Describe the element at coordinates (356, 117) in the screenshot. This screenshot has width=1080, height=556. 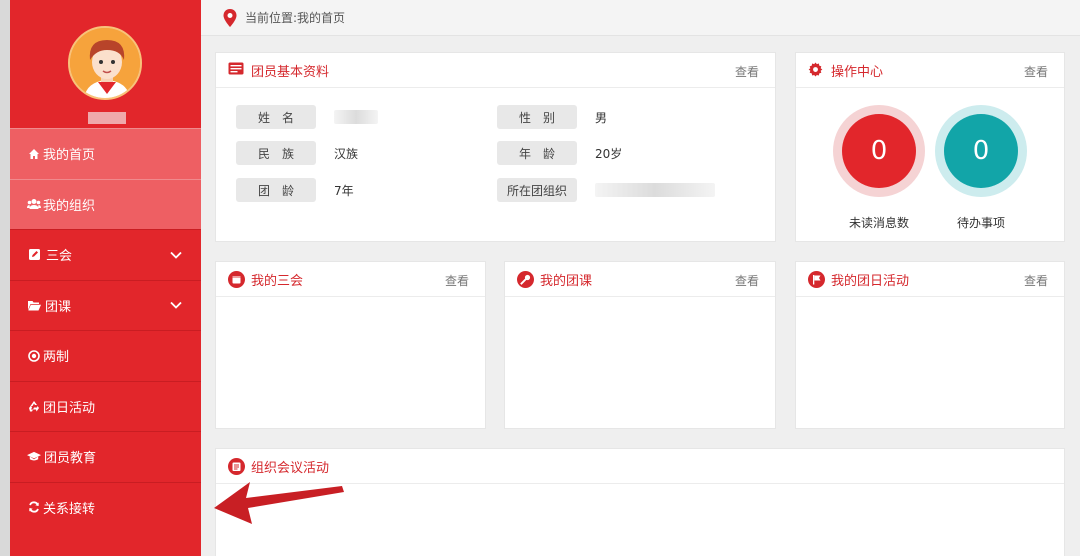
I see `name-value-redacted` at that location.